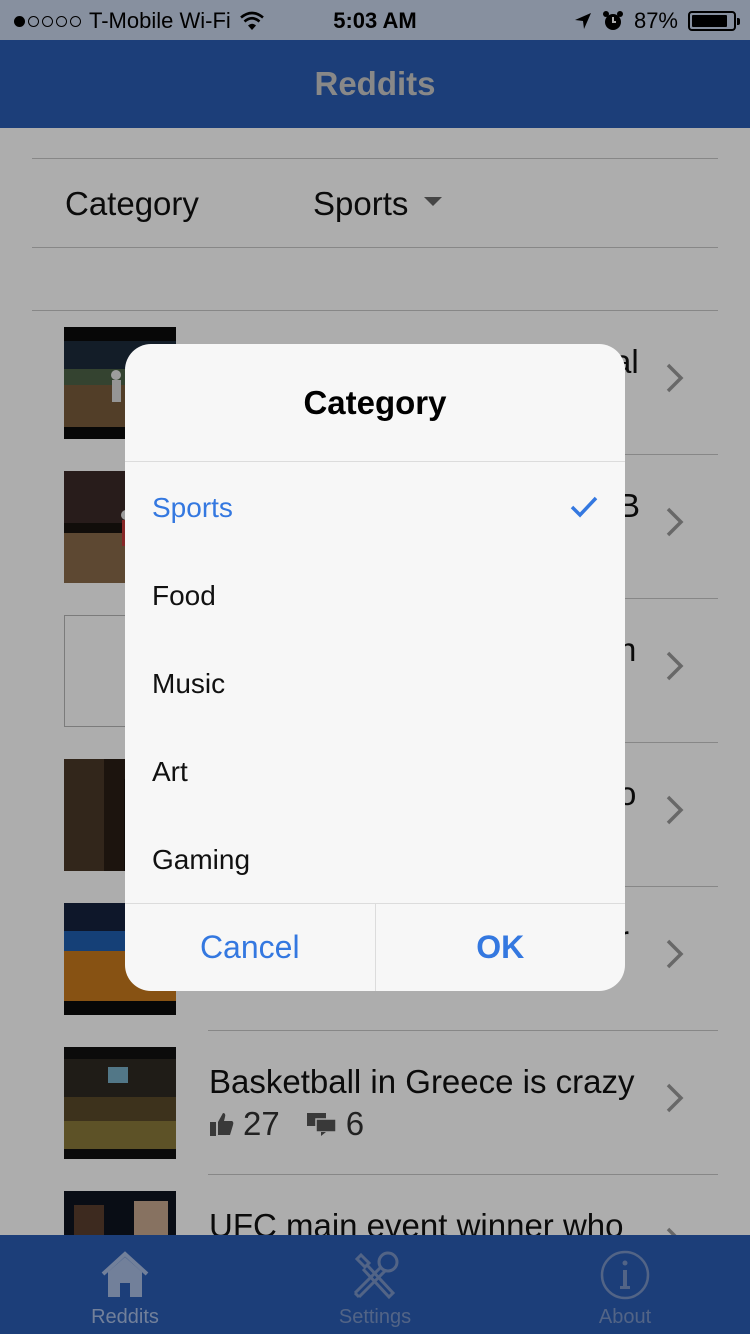 This screenshot has width=750, height=1334. I want to click on dialog-buttons: Cancel OK, so click(375, 947).